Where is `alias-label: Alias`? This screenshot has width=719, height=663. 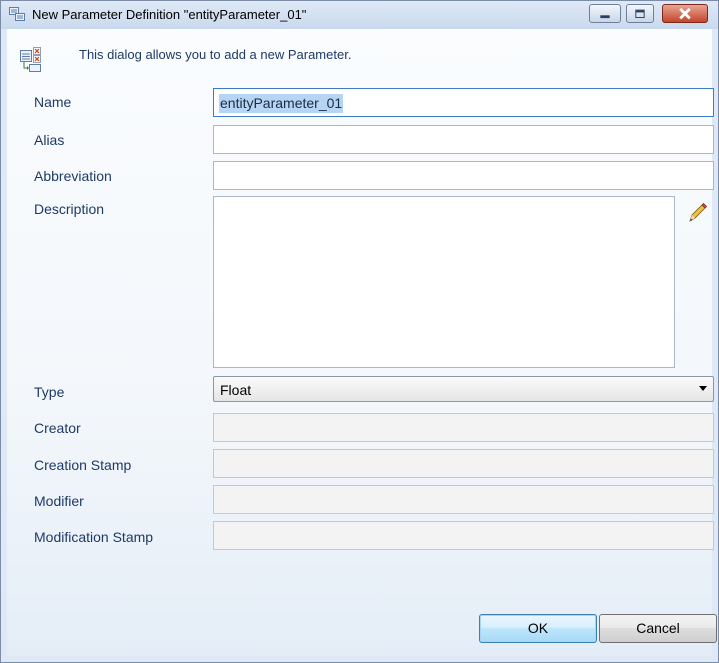 alias-label: Alias is located at coordinates (49, 140).